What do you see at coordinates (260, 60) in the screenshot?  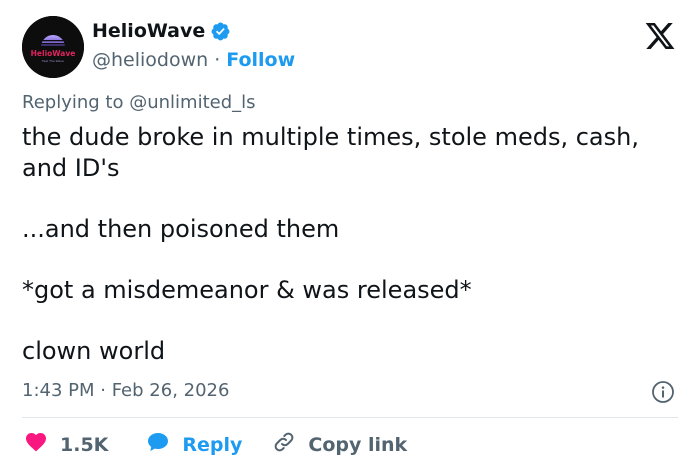 I see `follow-button: Follow` at bounding box center [260, 60].